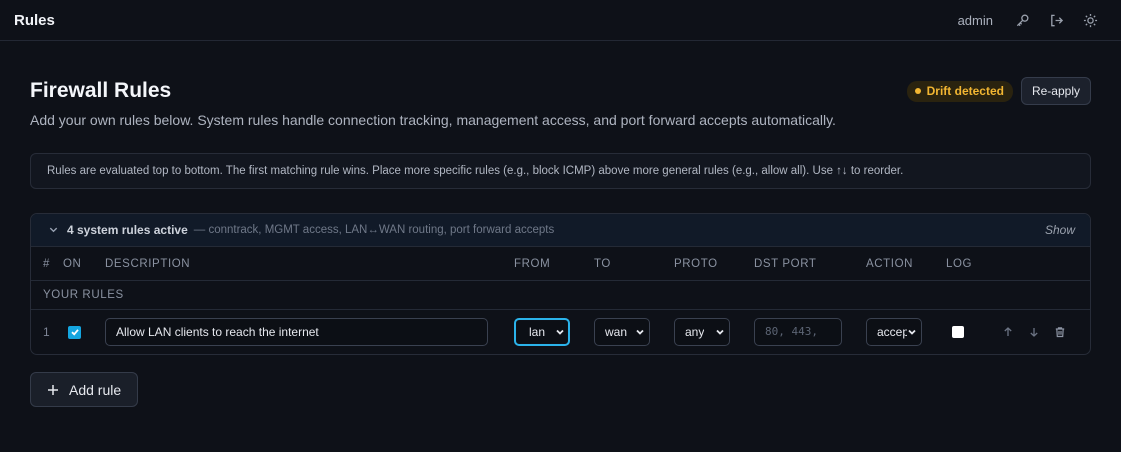  Describe the element at coordinates (1056, 20) in the screenshot. I see `logout-icon` at that location.